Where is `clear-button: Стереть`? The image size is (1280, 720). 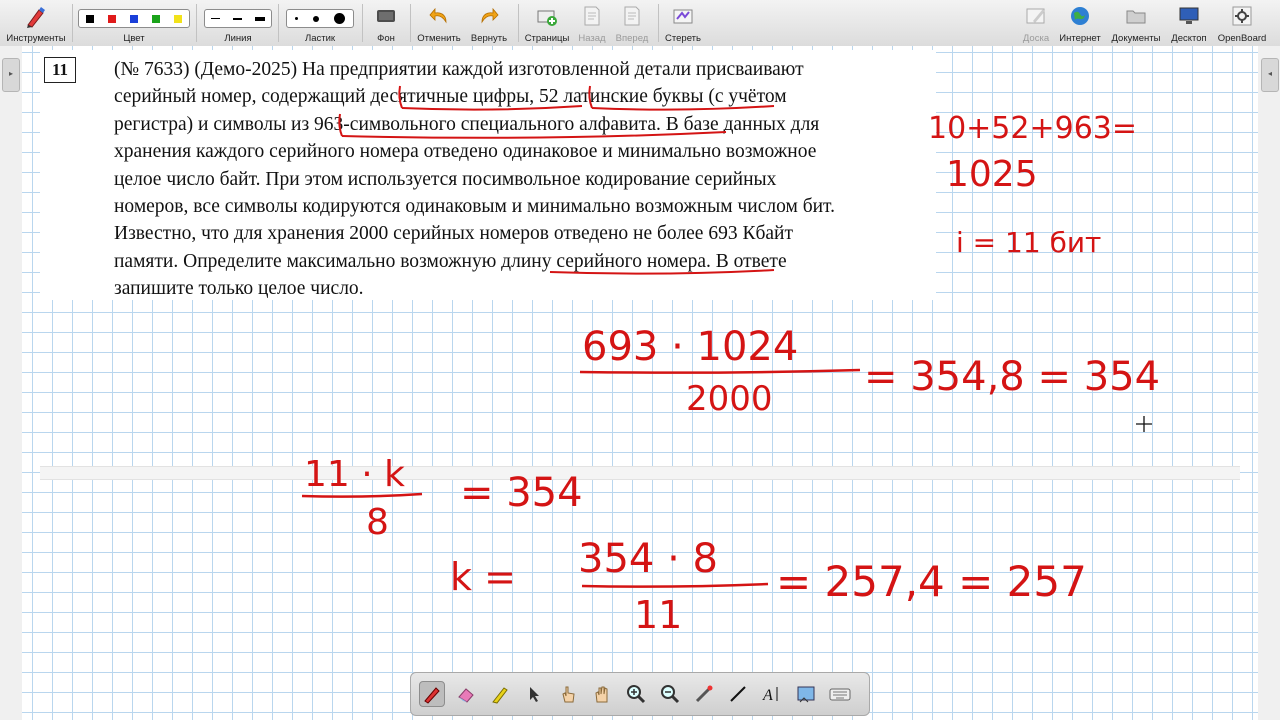 clear-button: Стереть is located at coordinates (683, 24).